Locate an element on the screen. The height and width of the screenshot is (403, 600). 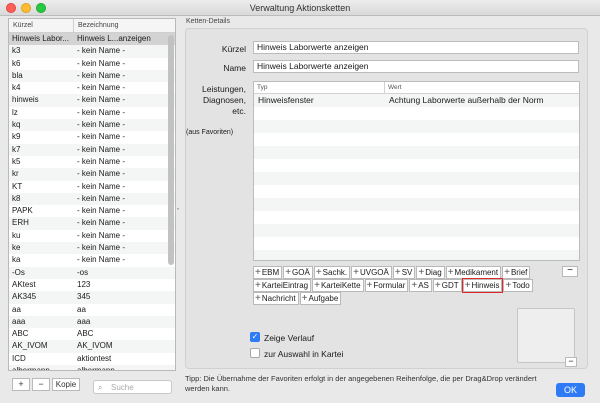
list-item-kuerzel: bla is located at coordinates (17, 75).